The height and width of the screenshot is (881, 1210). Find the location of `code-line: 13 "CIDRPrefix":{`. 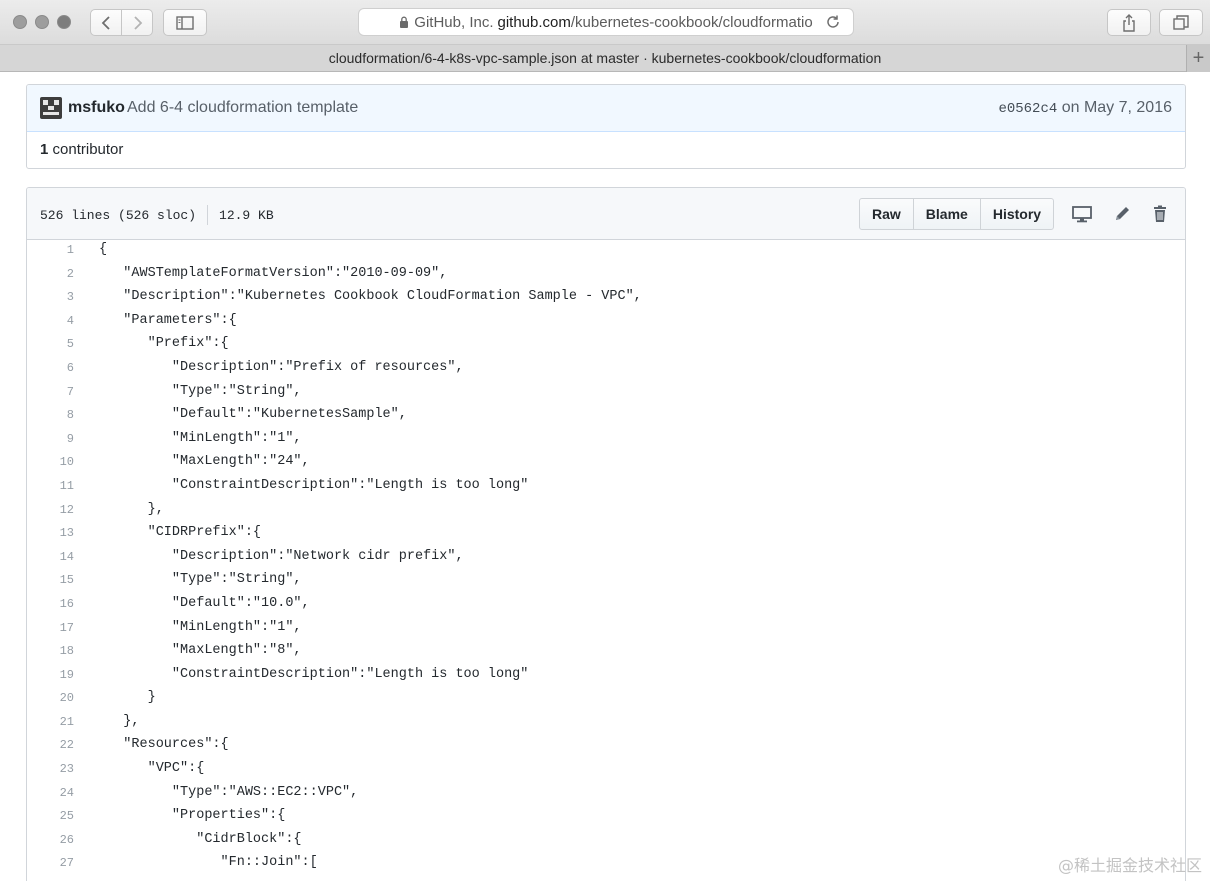

code-line: 13 "CIDRPrefix":{ is located at coordinates (606, 535).